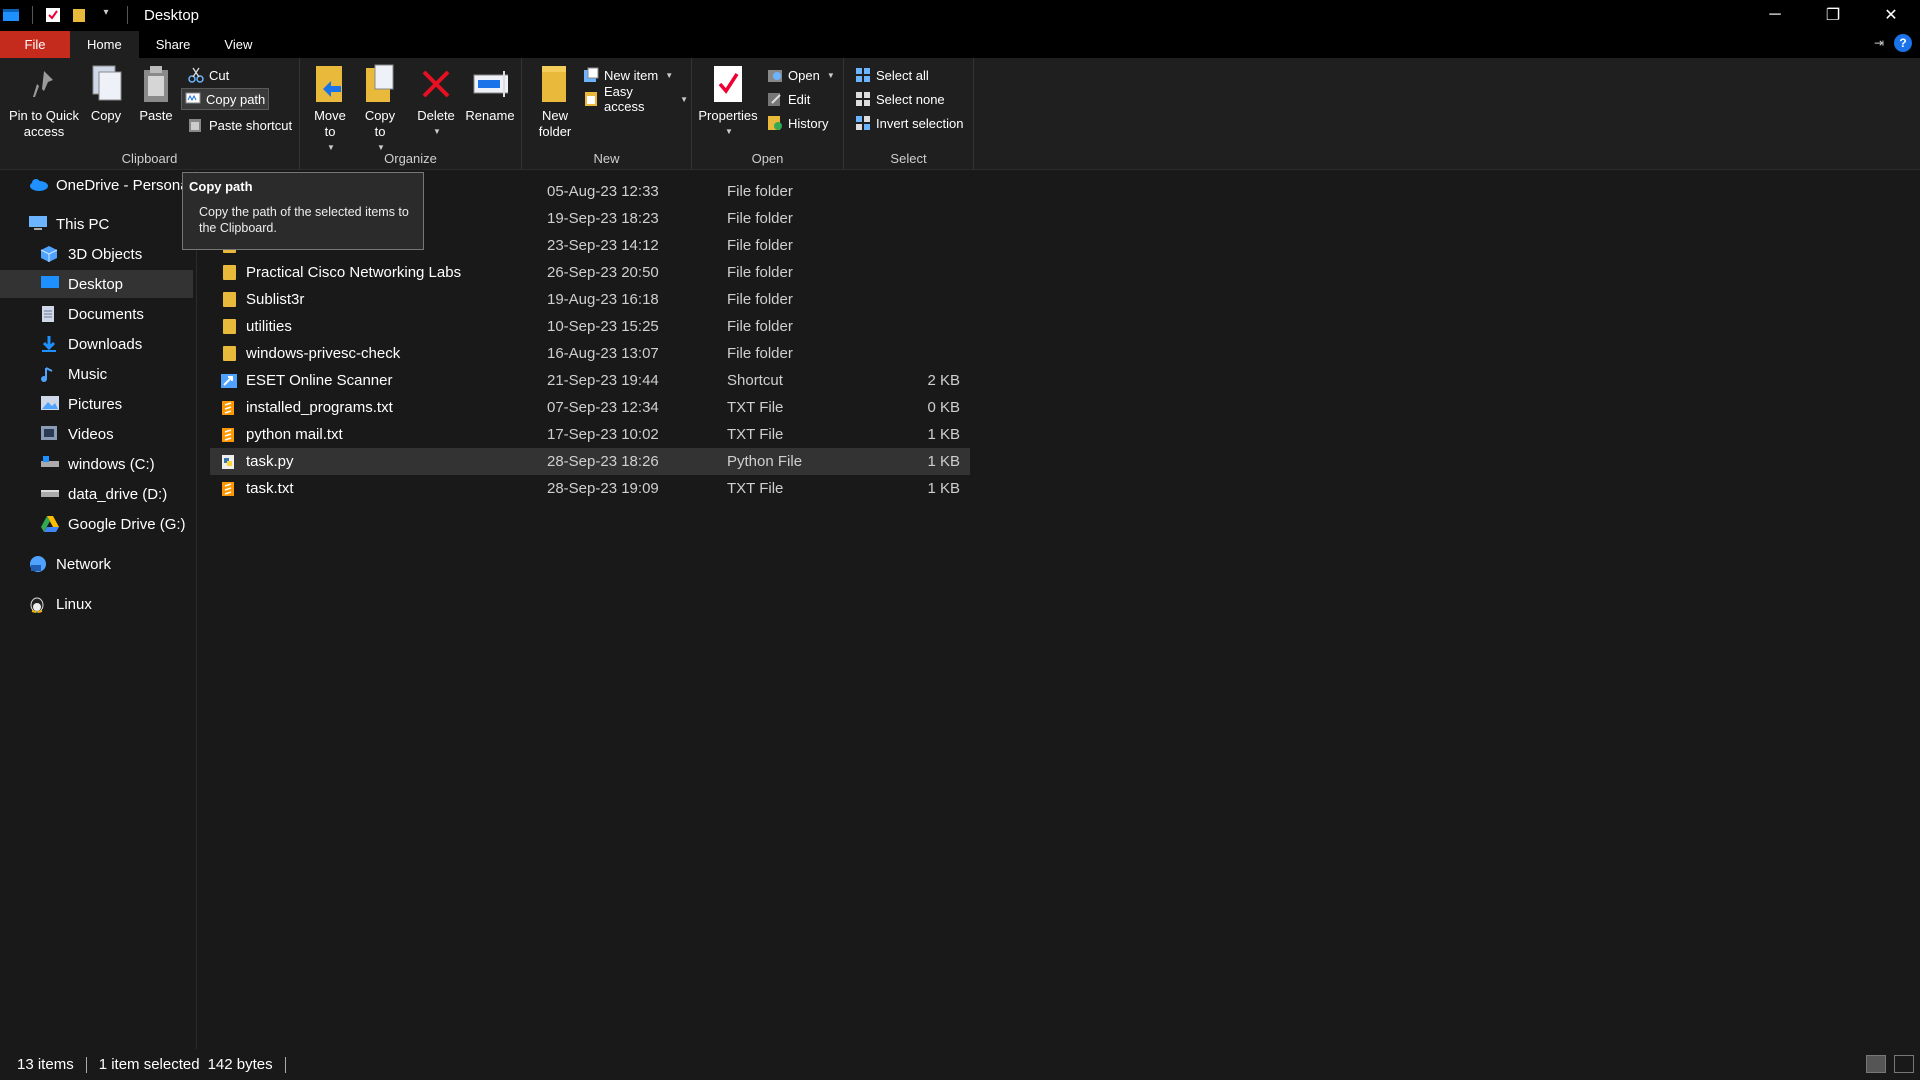 The width and height of the screenshot is (1920, 1080). Describe the element at coordinates (943, 407) in the screenshot. I see `file-size: 0 KB` at that location.